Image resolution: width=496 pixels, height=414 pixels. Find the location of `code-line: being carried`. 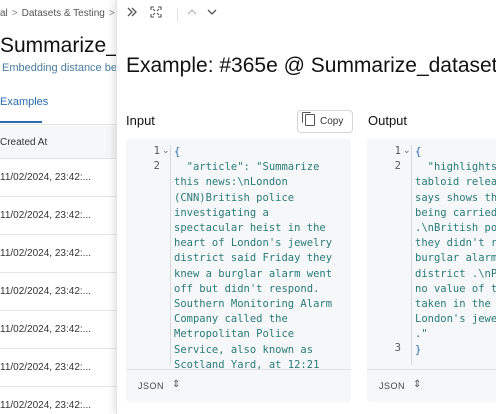

code-line: being carried is located at coordinates (455, 212).